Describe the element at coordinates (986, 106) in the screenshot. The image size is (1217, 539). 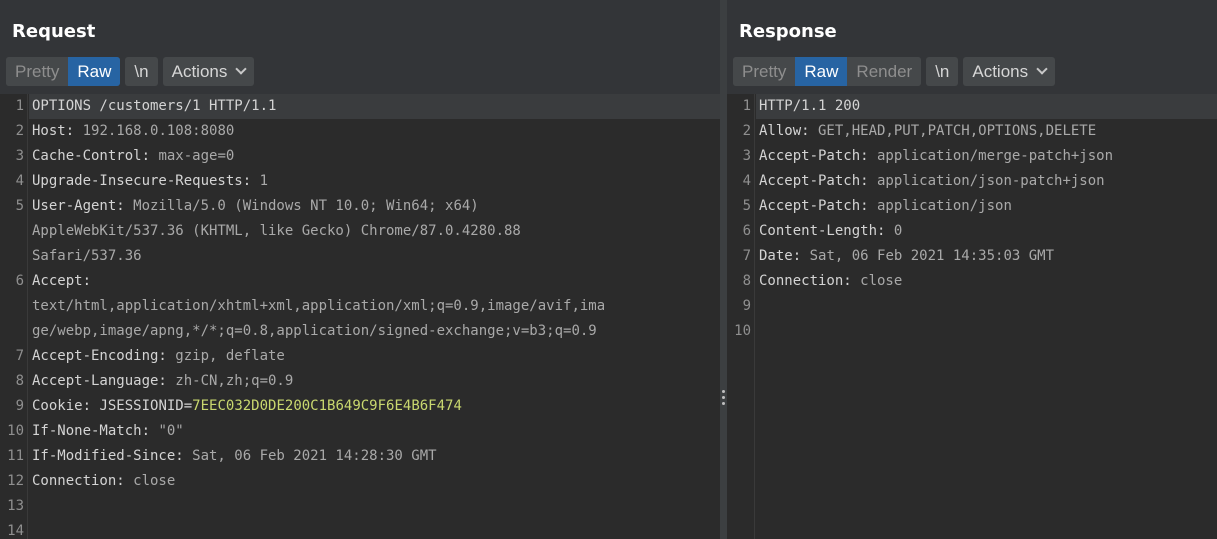
I see `response-line: HTTP/1.1 200` at that location.